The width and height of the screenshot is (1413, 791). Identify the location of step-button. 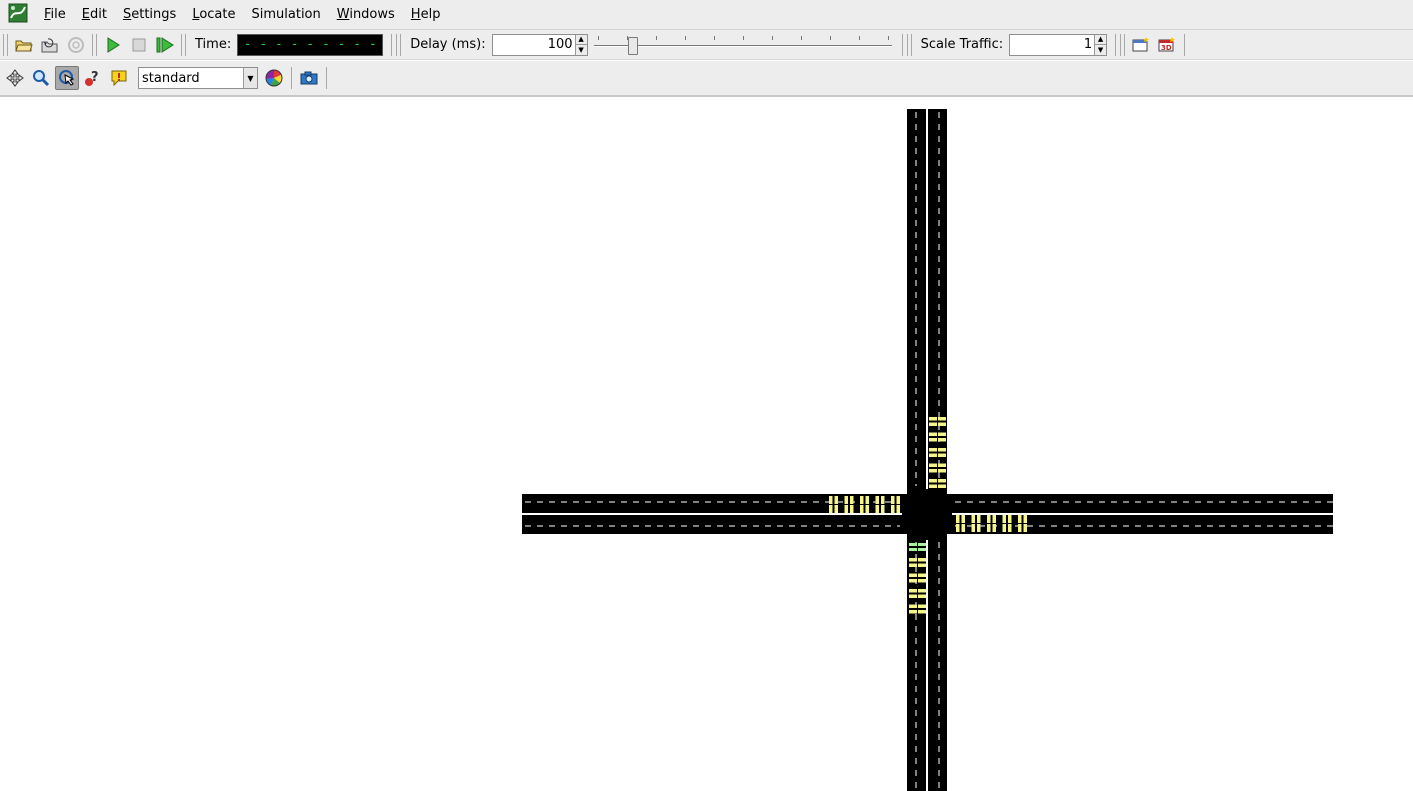
(165, 45).